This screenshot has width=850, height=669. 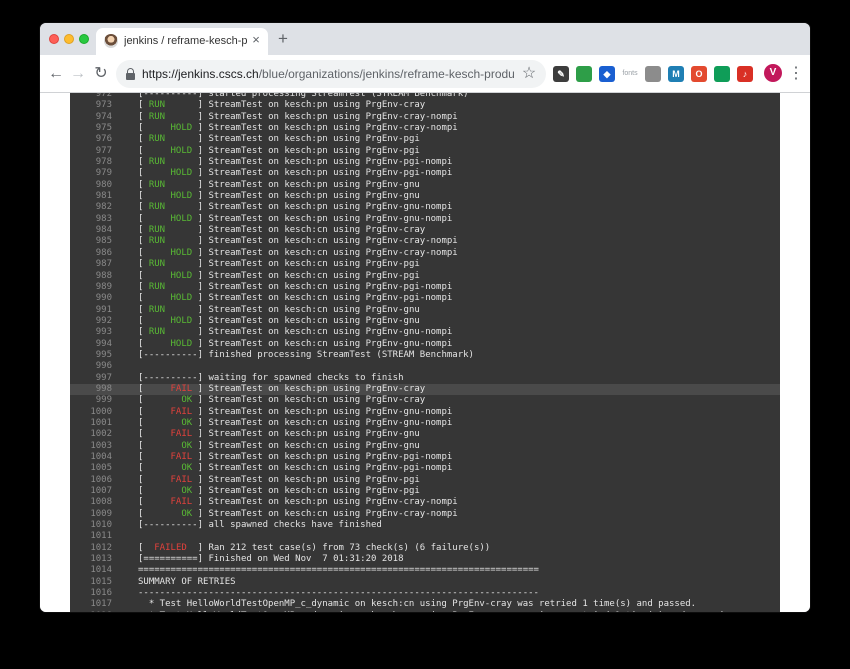 I want to click on back-arrow-icon: ←, so click(x=56, y=74).